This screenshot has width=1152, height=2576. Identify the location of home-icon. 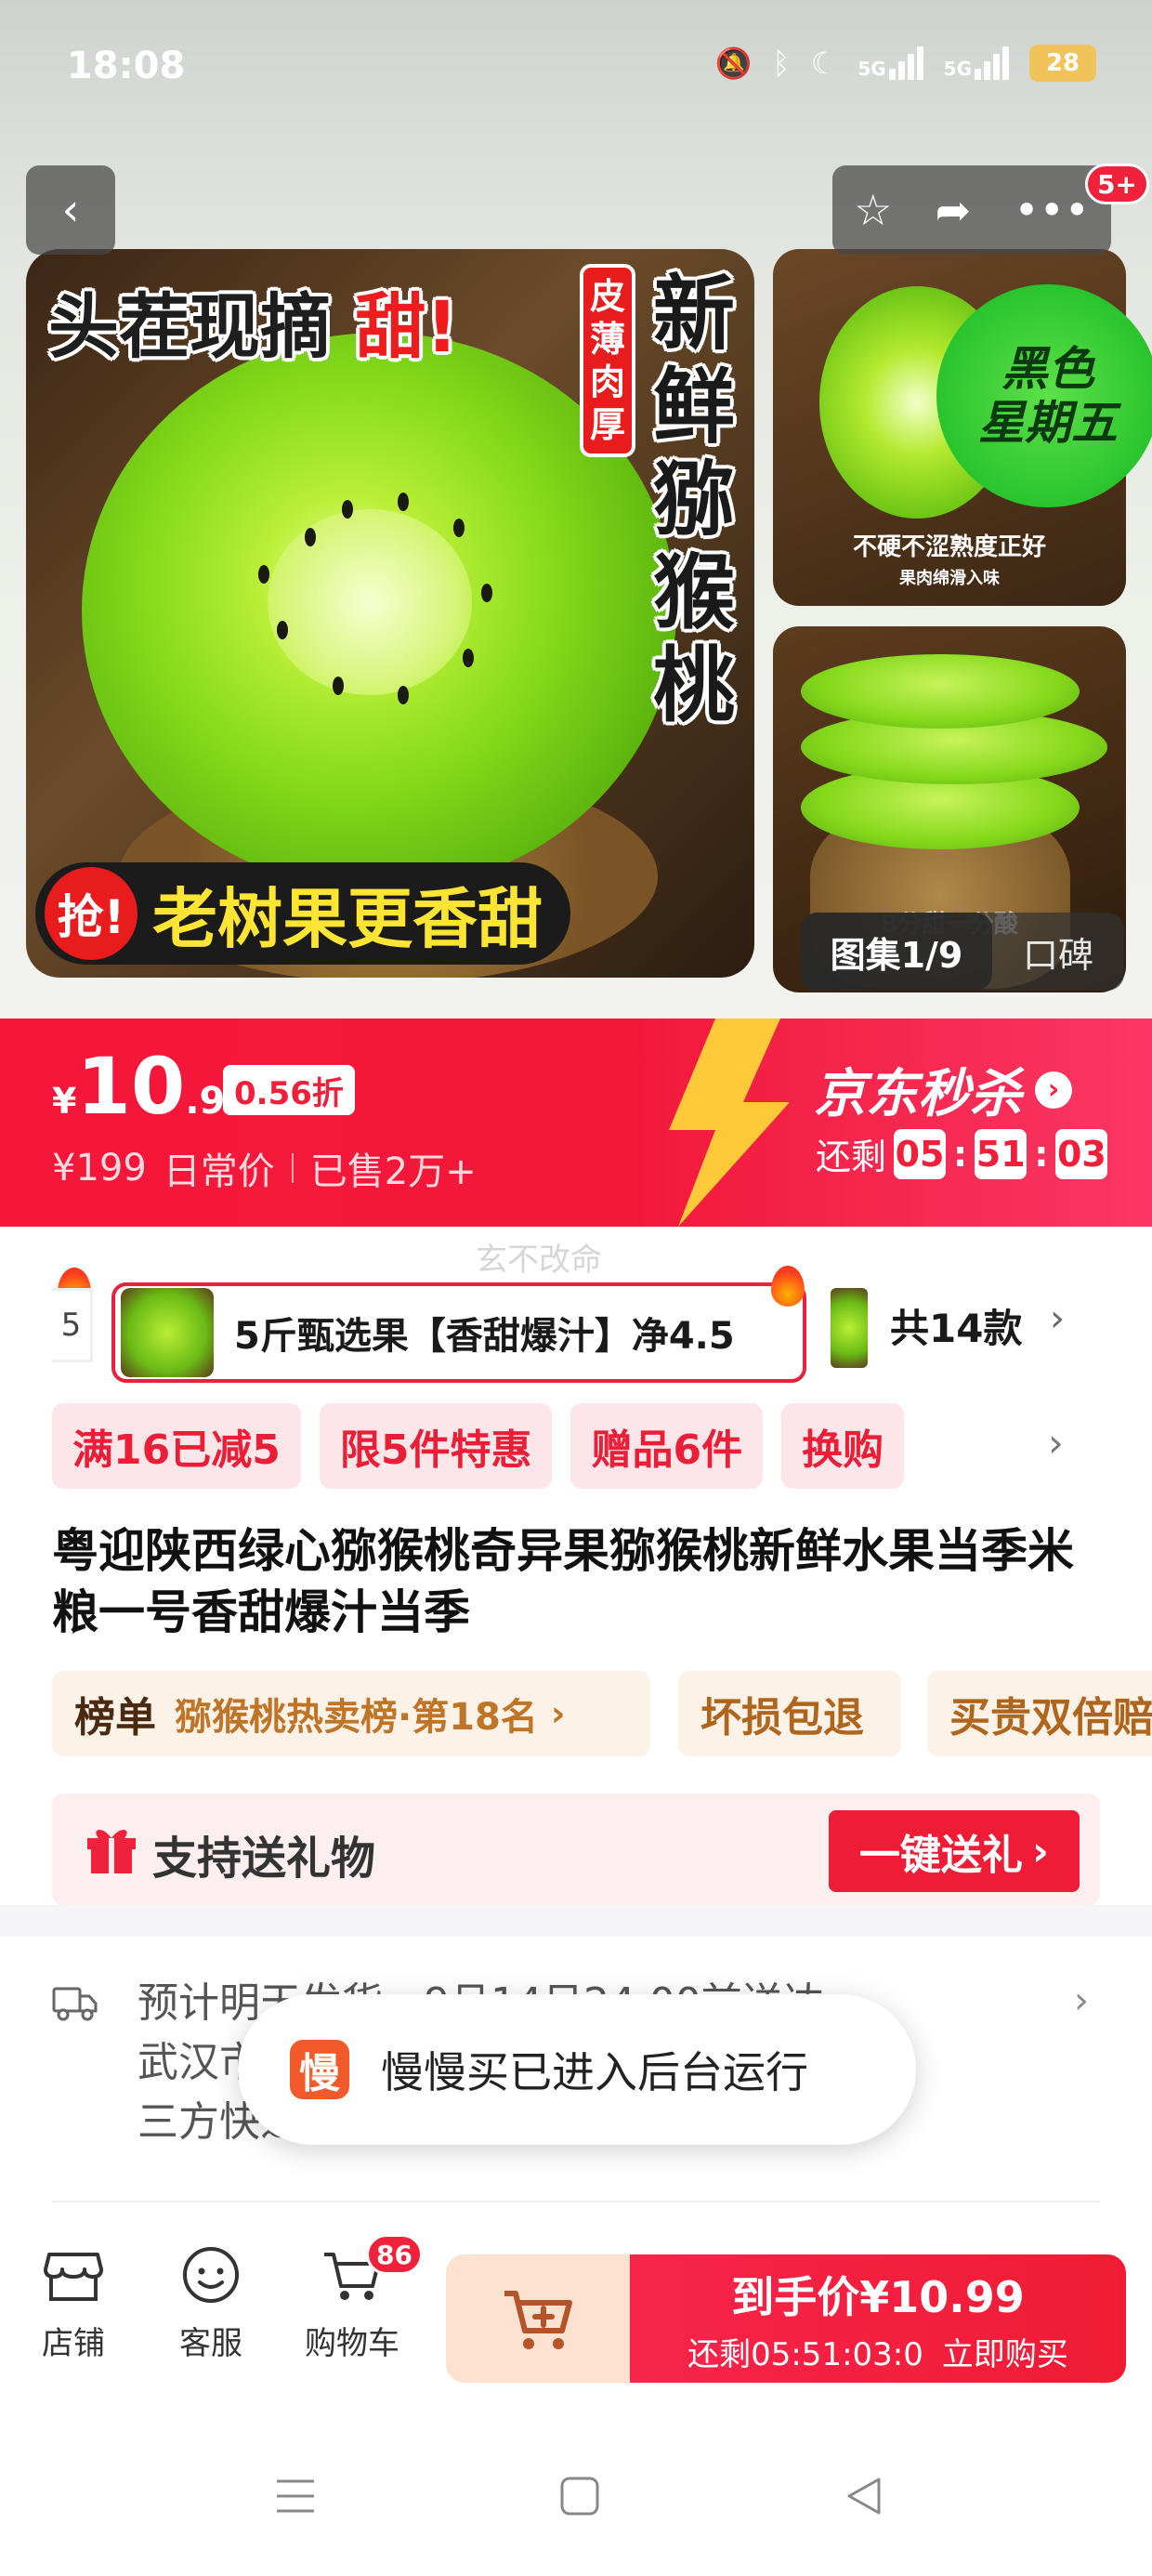
(580, 2496).